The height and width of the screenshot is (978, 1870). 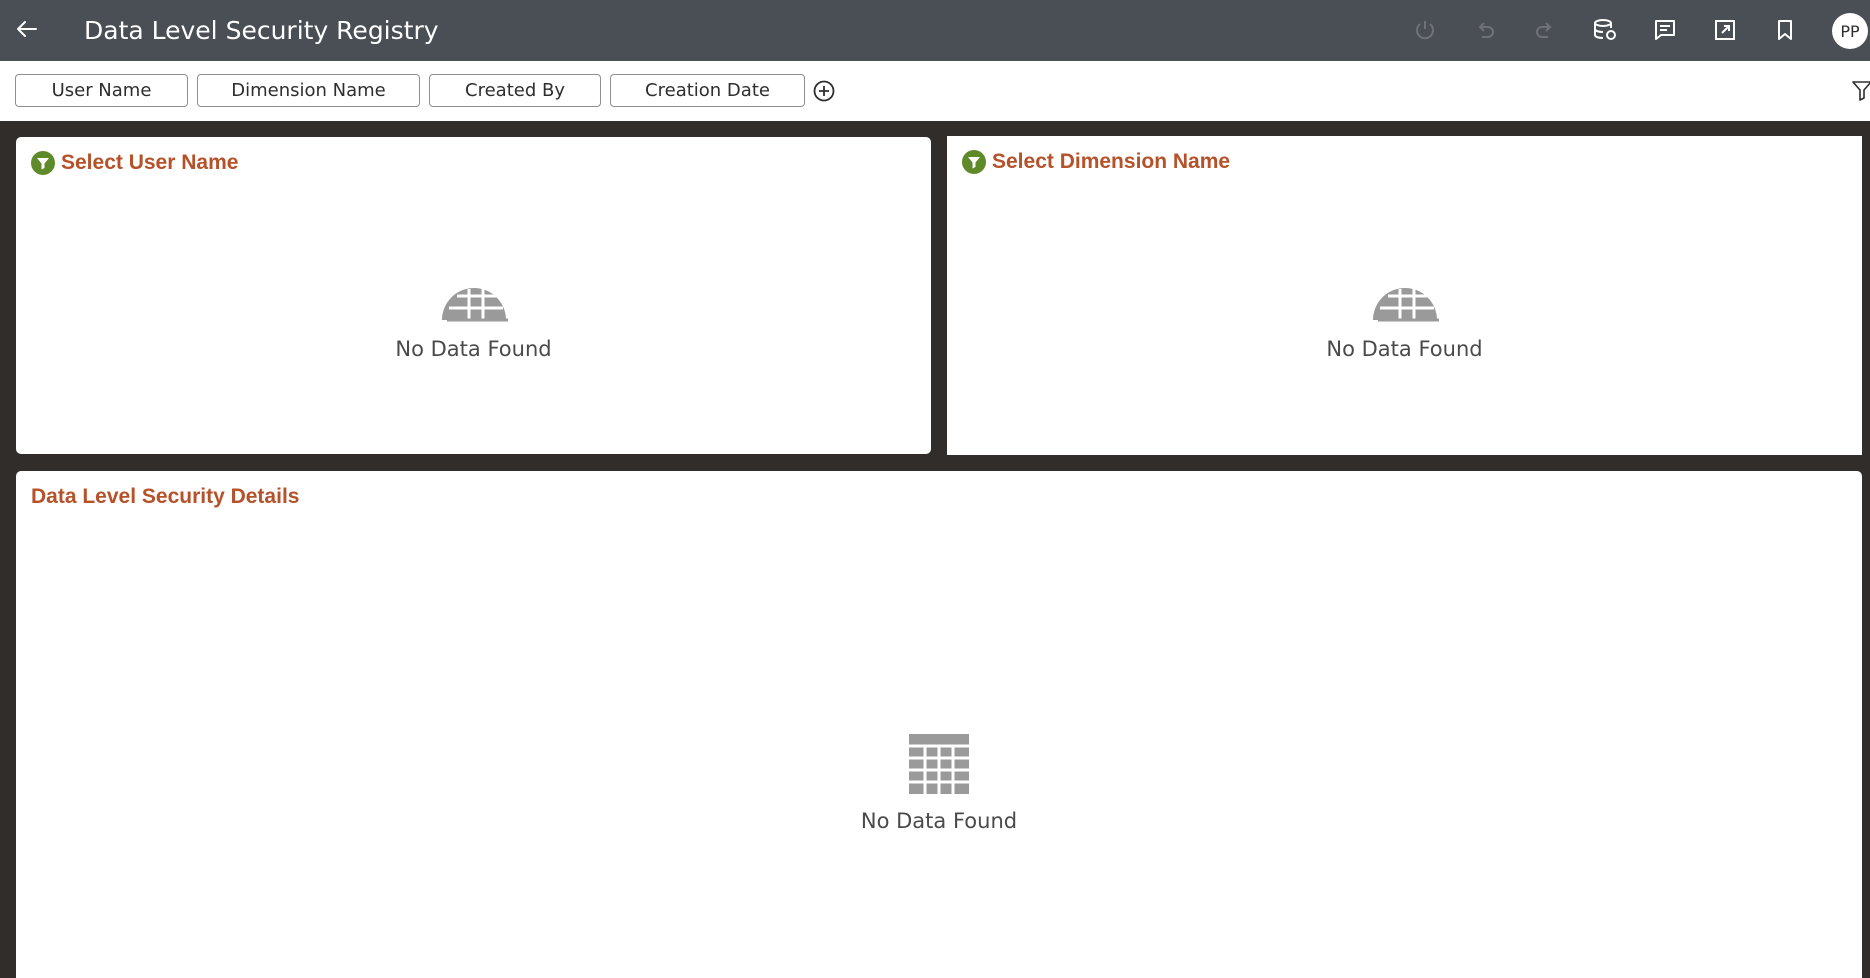 I want to click on bookmark-icon, so click(x=1785, y=30).